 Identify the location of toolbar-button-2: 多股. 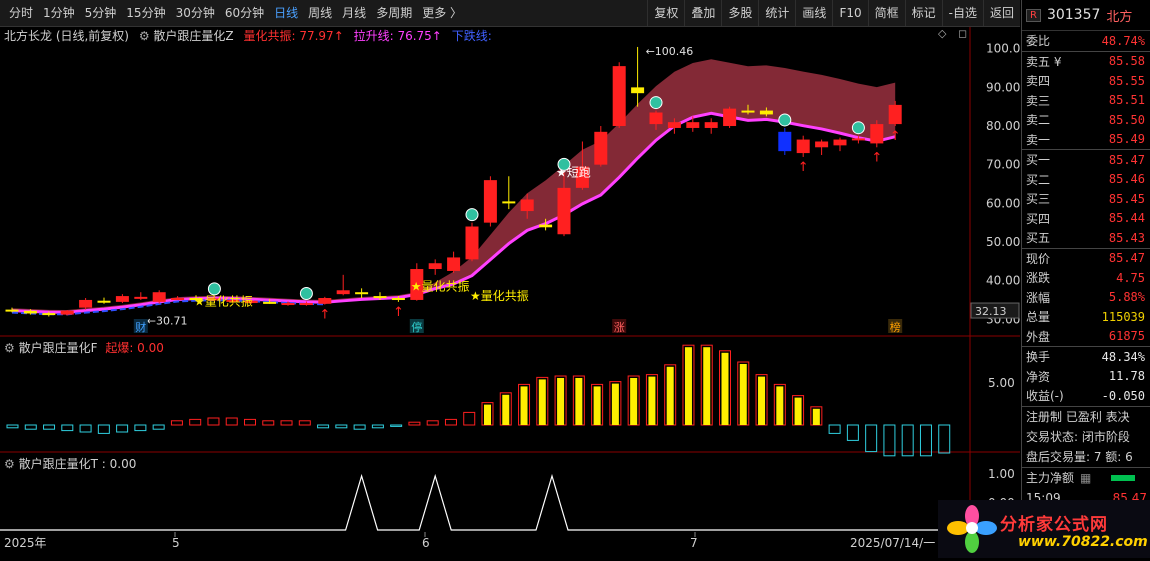
(739, 13).